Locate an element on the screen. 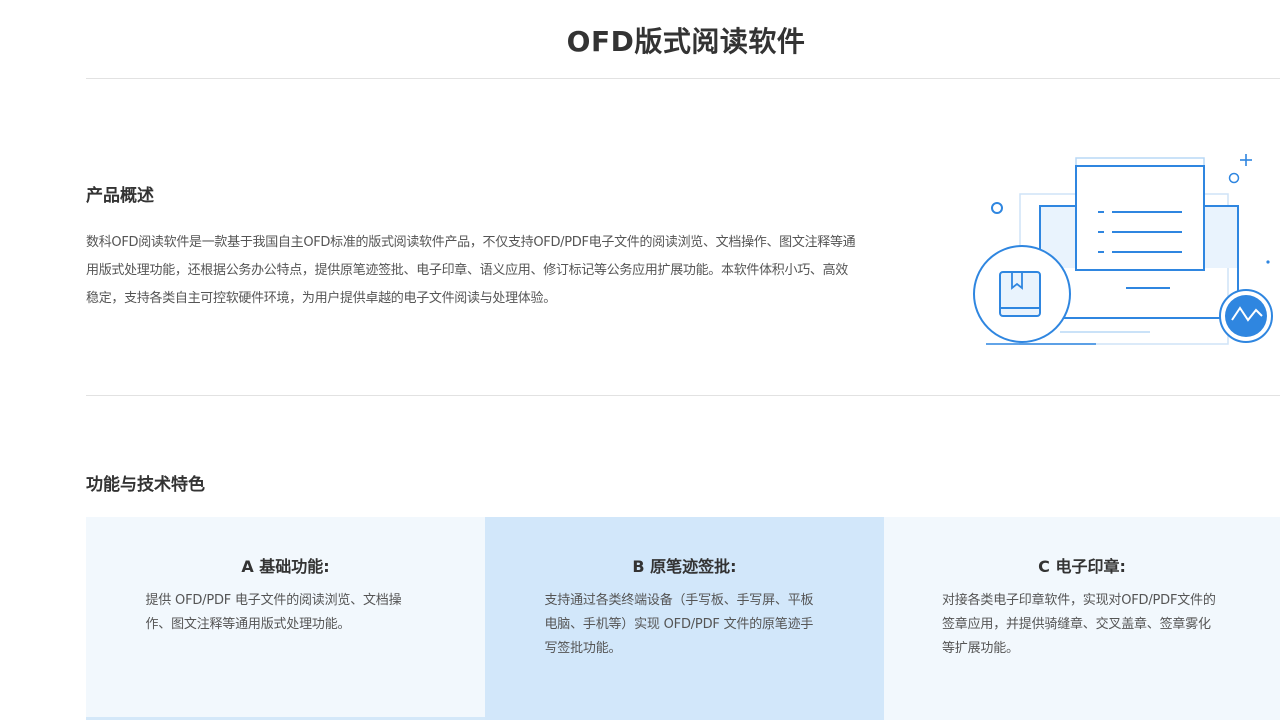 The width and height of the screenshot is (1280, 720). features-heading: 功能与技术特色 is located at coordinates (145, 485).